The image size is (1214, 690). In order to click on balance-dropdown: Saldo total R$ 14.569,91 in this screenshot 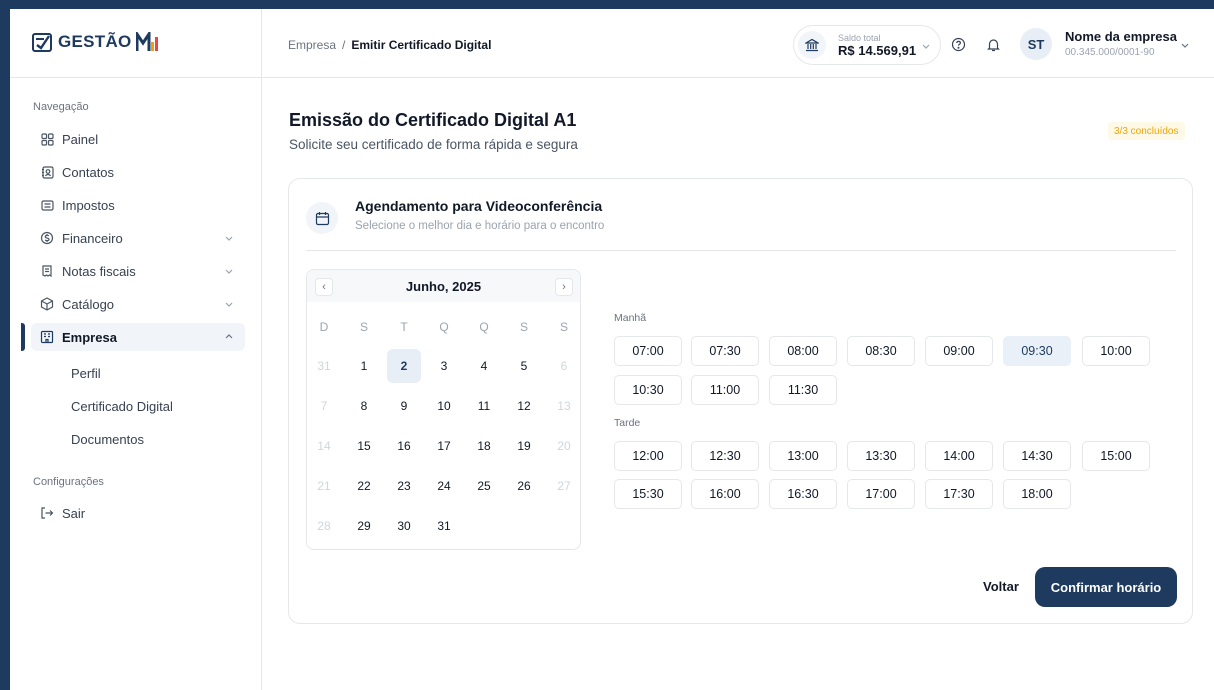, I will do `click(867, 45)`.